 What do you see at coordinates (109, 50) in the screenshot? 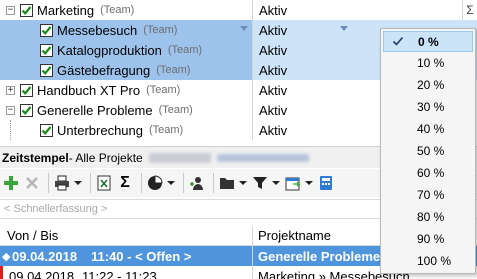
I see `tree-item-label: Katalogproduktion` at bounding box center [109, 50].